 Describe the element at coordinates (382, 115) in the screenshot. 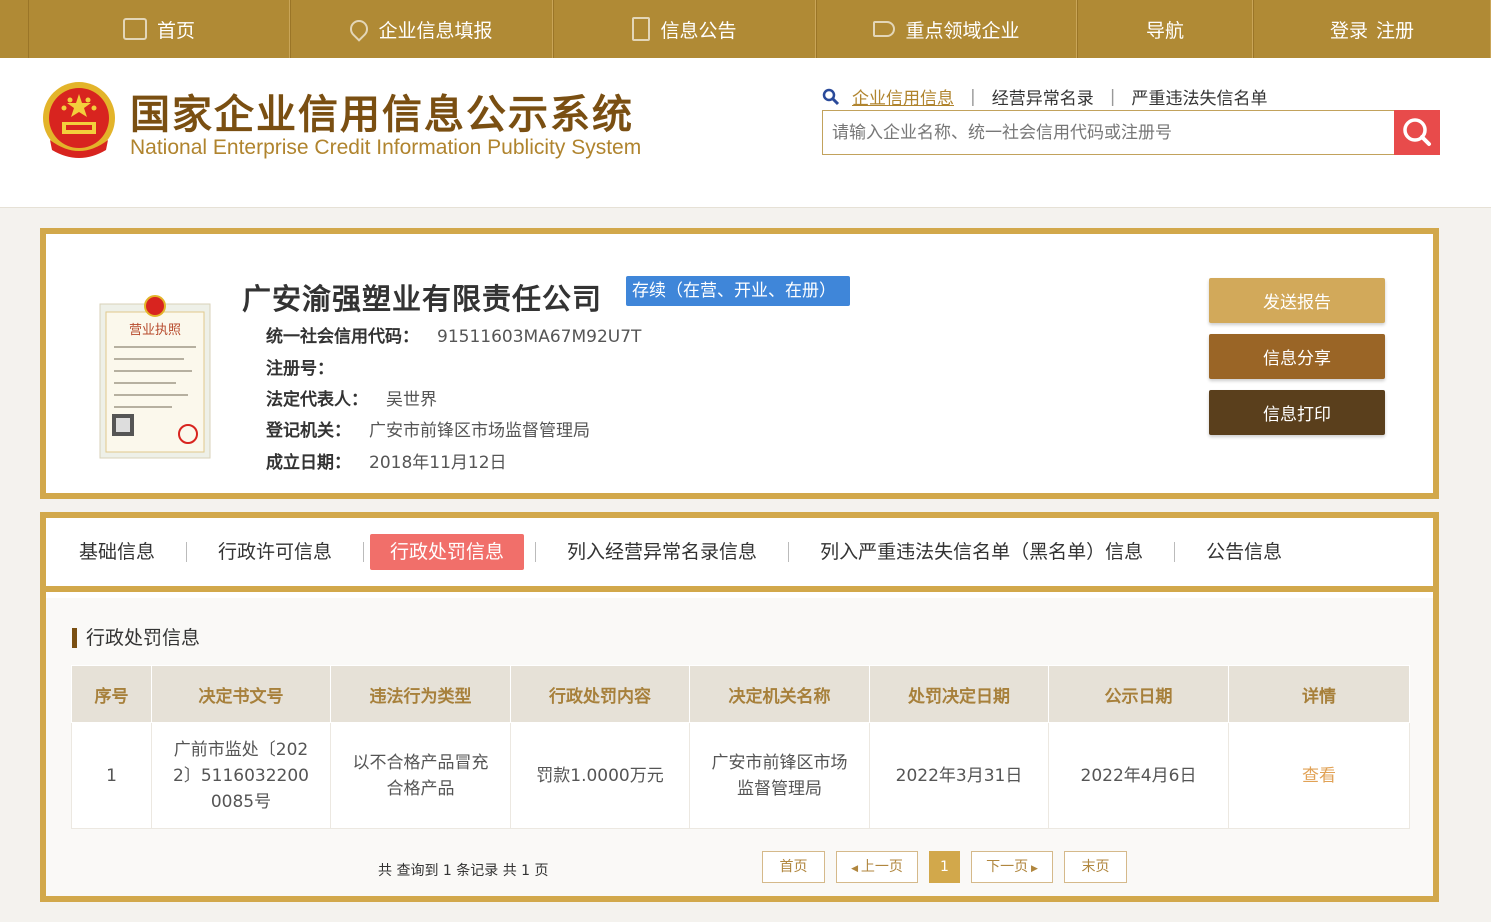

I see `site-title: 国家企业信用信息公示系统` at that location.